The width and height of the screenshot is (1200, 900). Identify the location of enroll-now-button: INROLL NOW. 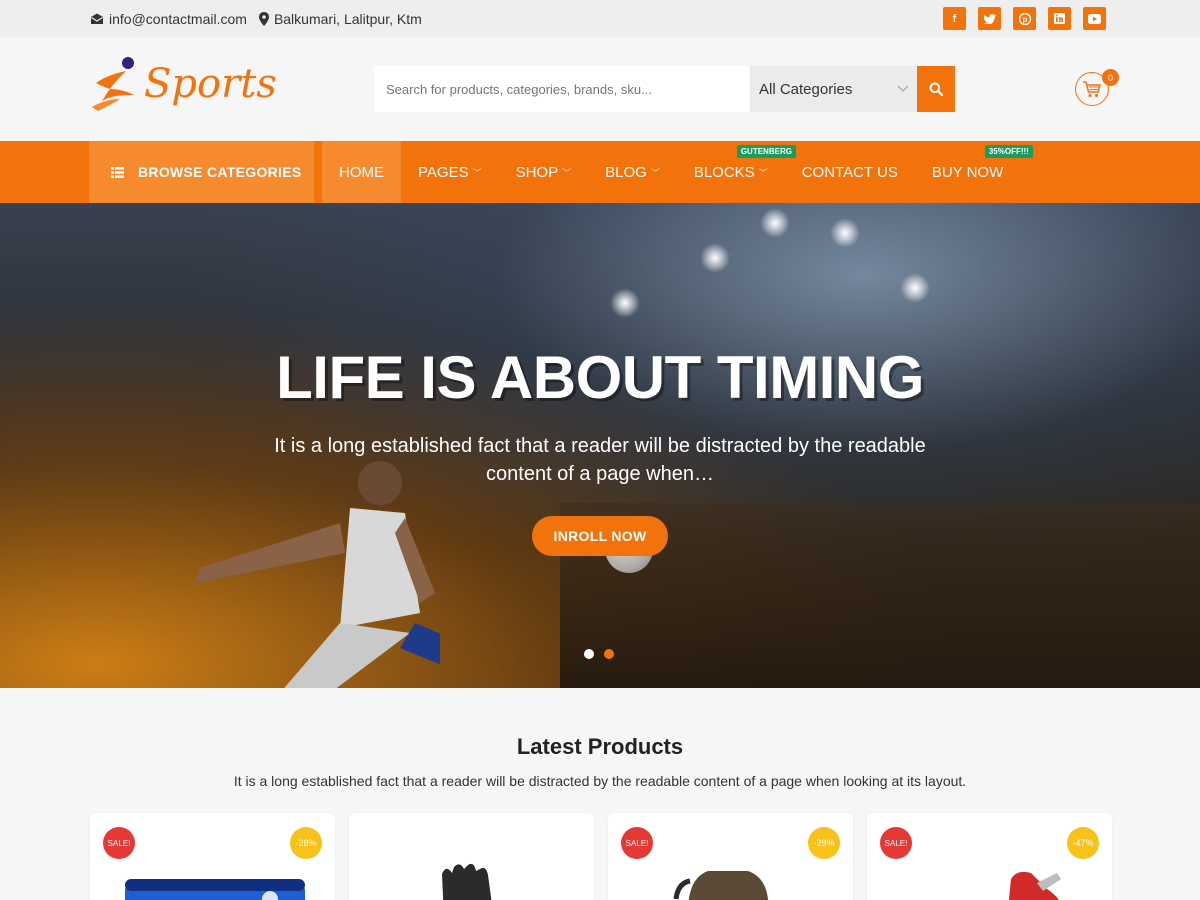
(600, 536).